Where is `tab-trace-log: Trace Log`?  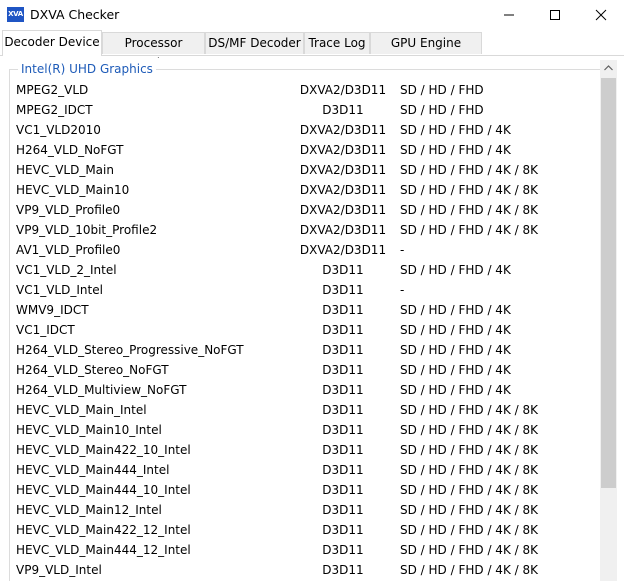 tab-trace-log: Trace Log is located at coordinates (337, 43).